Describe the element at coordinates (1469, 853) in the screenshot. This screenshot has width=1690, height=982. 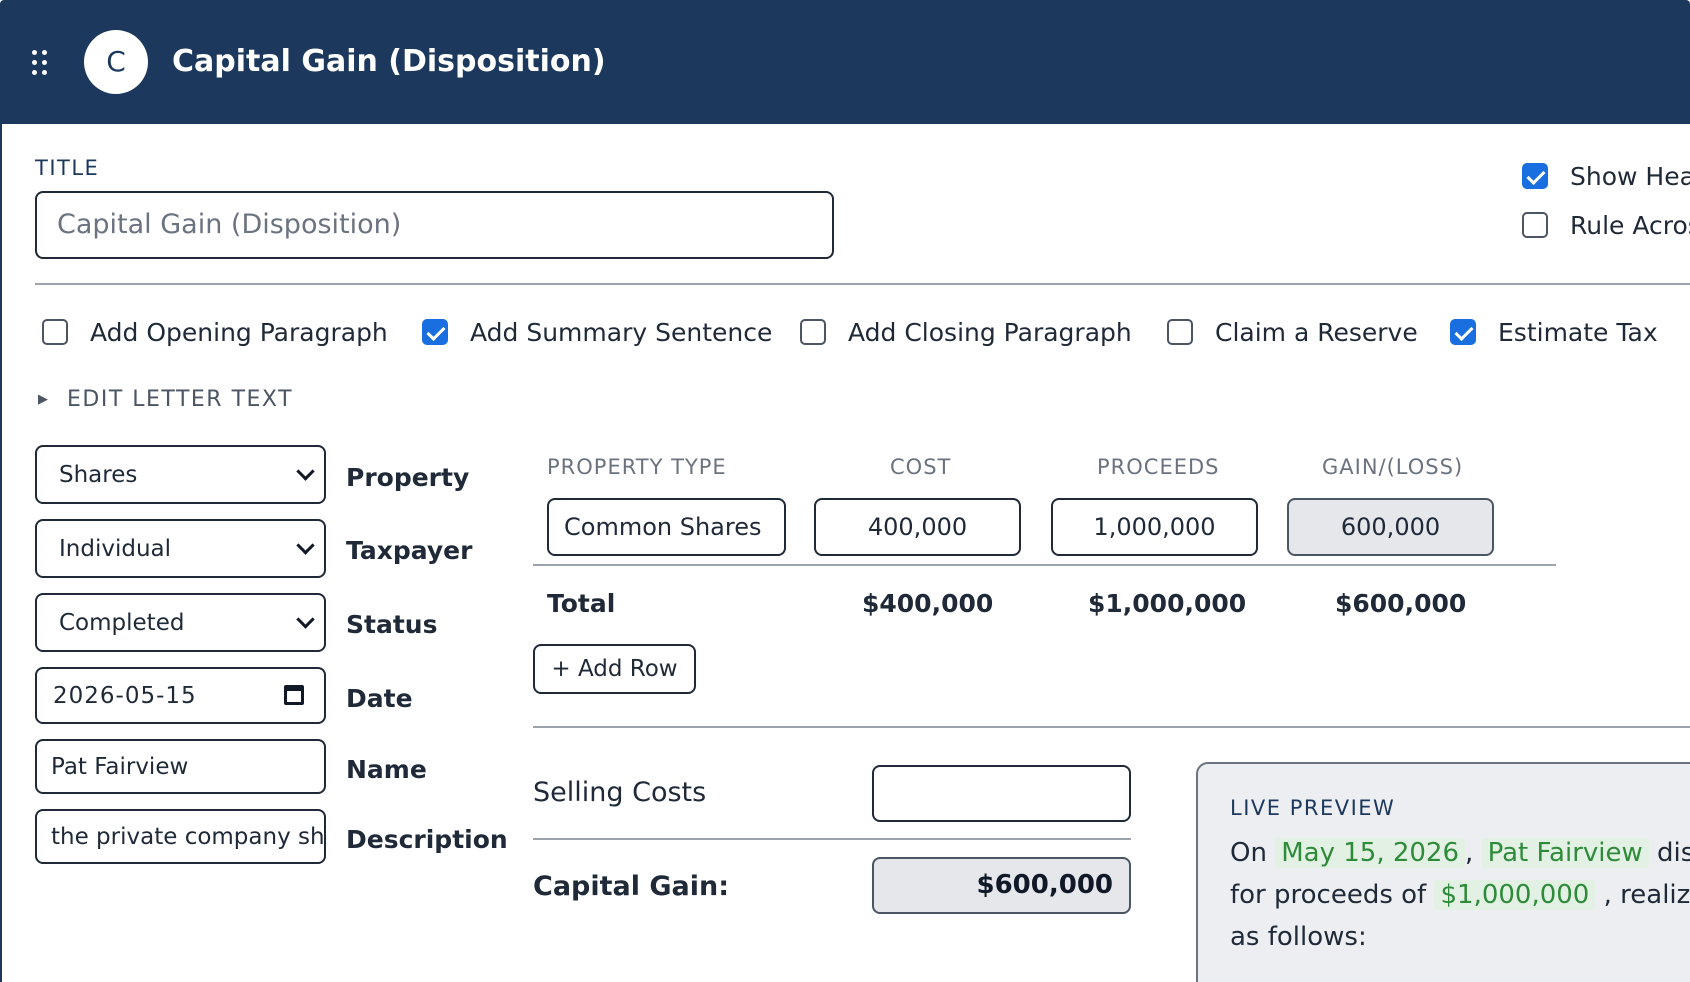
I see `preview-text: ,` at that location.